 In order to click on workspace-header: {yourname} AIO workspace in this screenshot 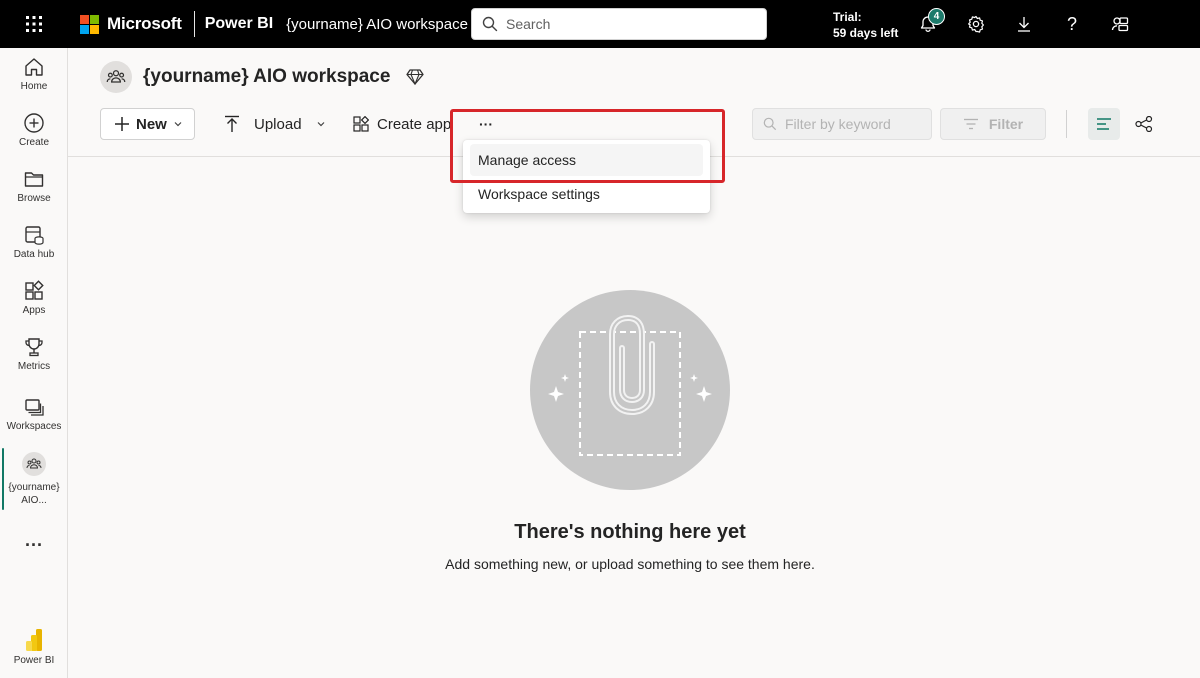, I will do `click(262, 77)`.